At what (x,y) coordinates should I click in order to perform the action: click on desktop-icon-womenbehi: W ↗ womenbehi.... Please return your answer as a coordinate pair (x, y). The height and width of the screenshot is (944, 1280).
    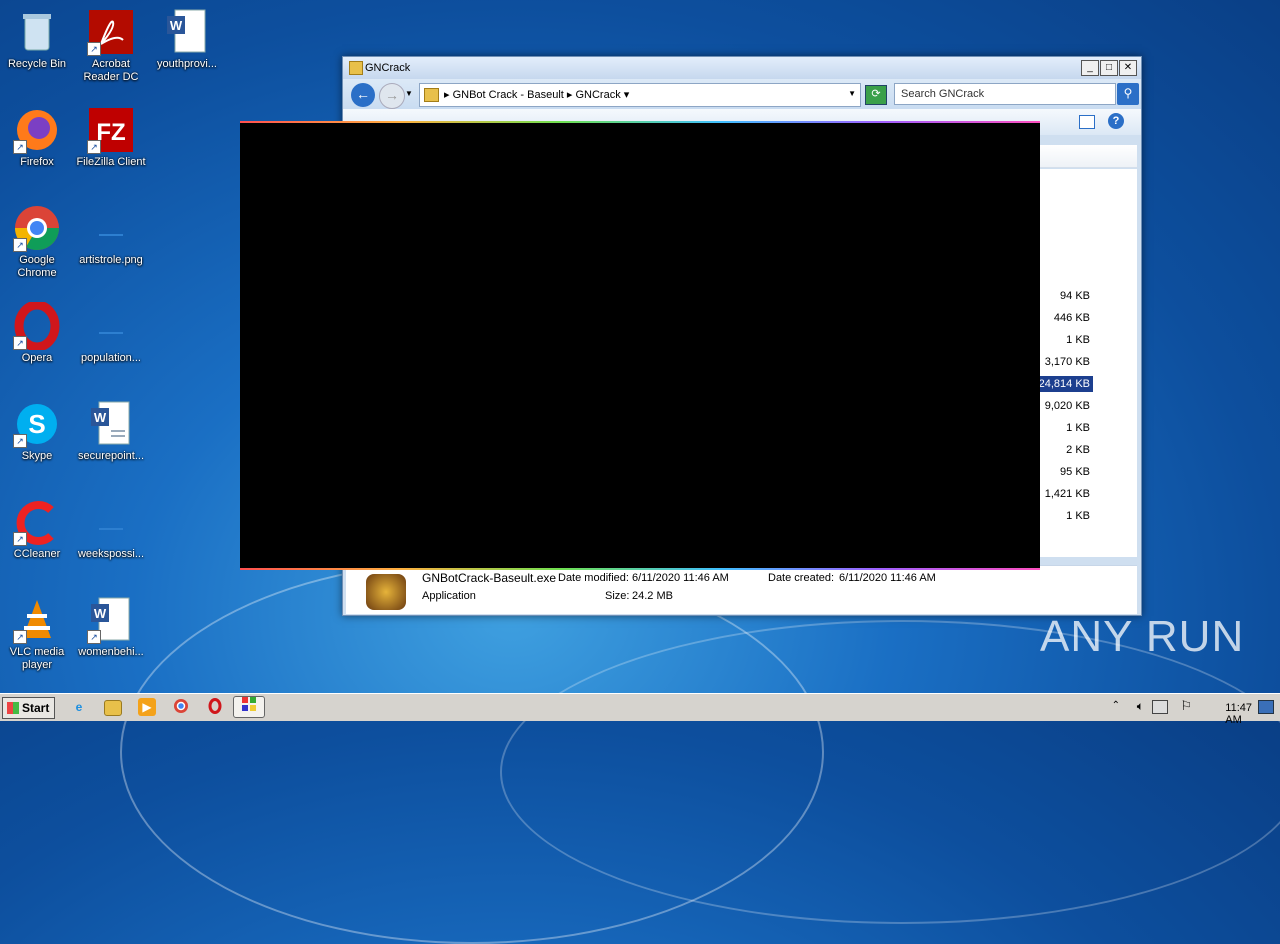
    Looking at the image, I should click on (111, 627).